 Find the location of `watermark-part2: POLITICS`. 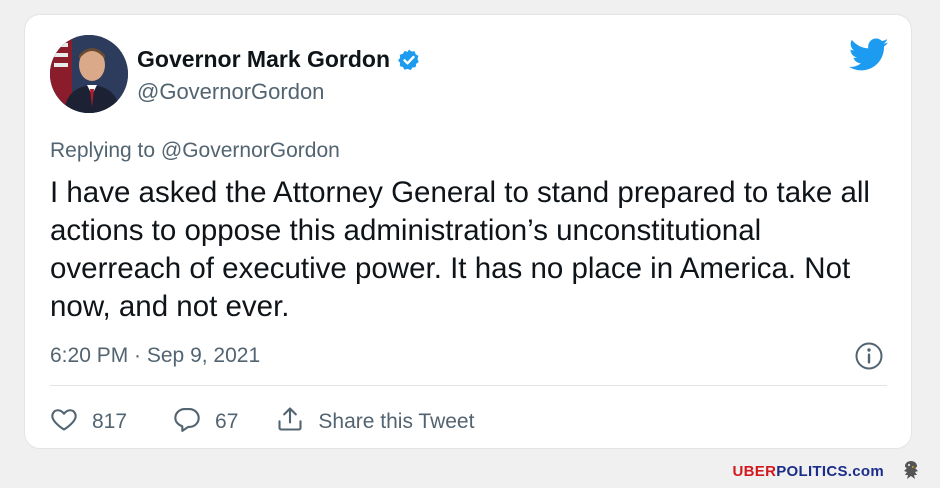

watermark-part2: POLITICS is located at coordinates (812, 471).